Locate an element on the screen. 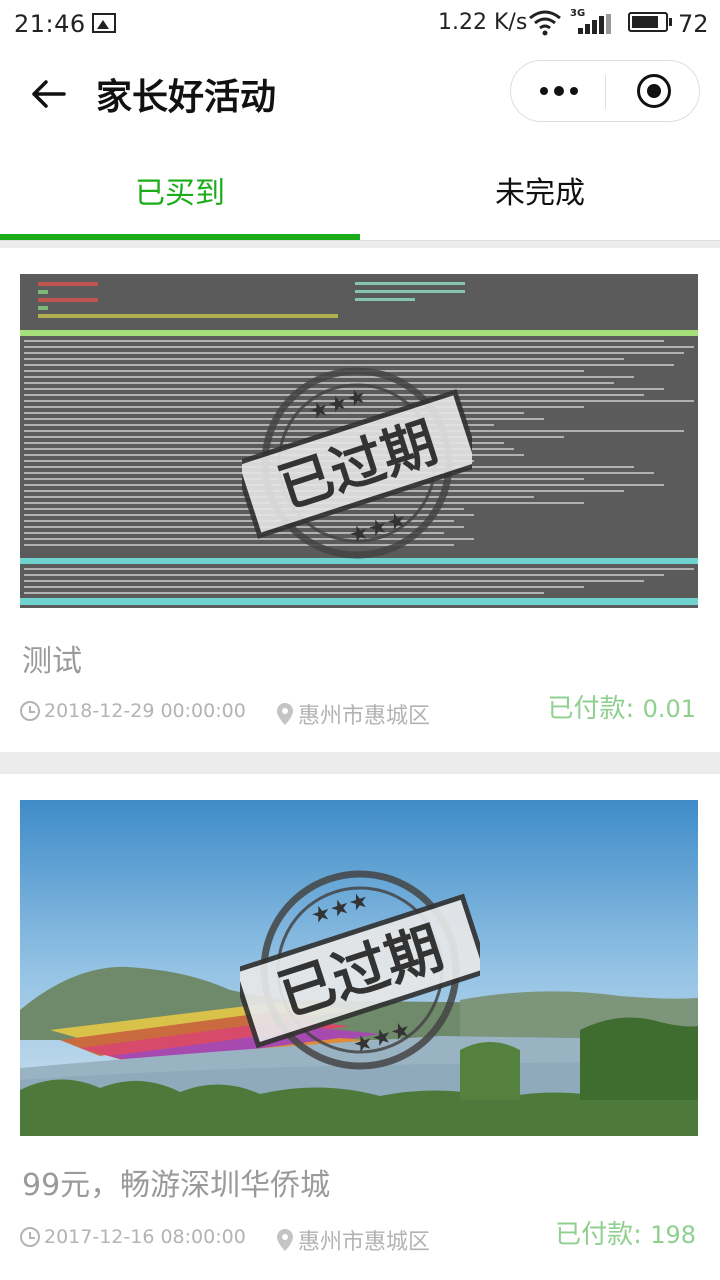 Image resolution: width=720 pixels, height=1280 pixels. battery-level: 72 is located at coordinates (693, 24).